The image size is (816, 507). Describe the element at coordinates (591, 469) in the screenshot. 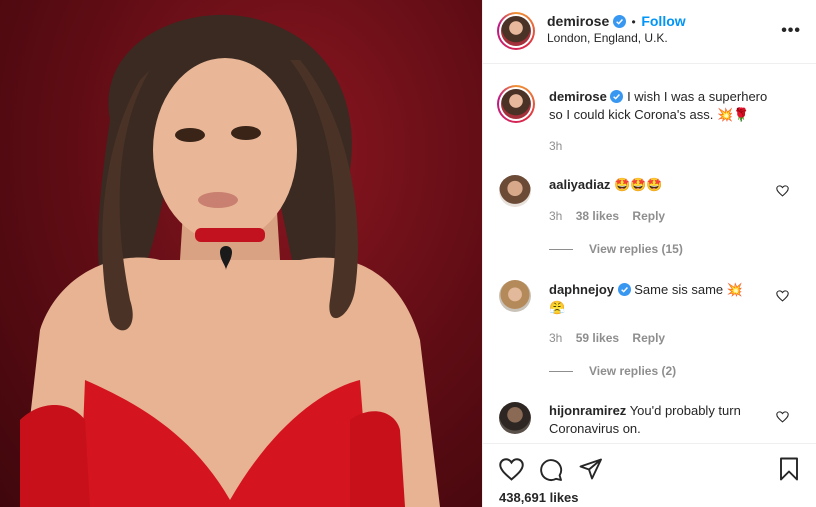

I see `share-icon` at that location.